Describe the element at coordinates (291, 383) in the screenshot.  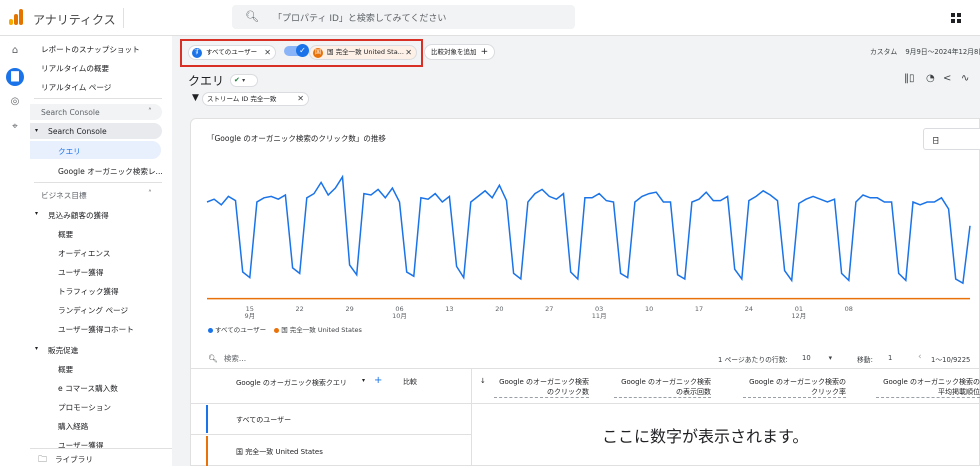
I see `dimension-header: Google のオーガニック検索クエリ` at that location.